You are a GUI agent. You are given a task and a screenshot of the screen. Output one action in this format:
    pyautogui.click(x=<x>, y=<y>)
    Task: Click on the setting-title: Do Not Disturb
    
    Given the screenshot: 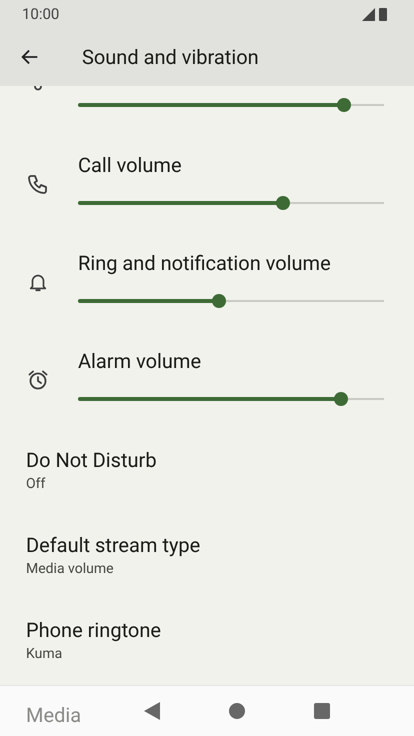 What is the action you would take?
    pyautogui.click(x=91, y=460)
    